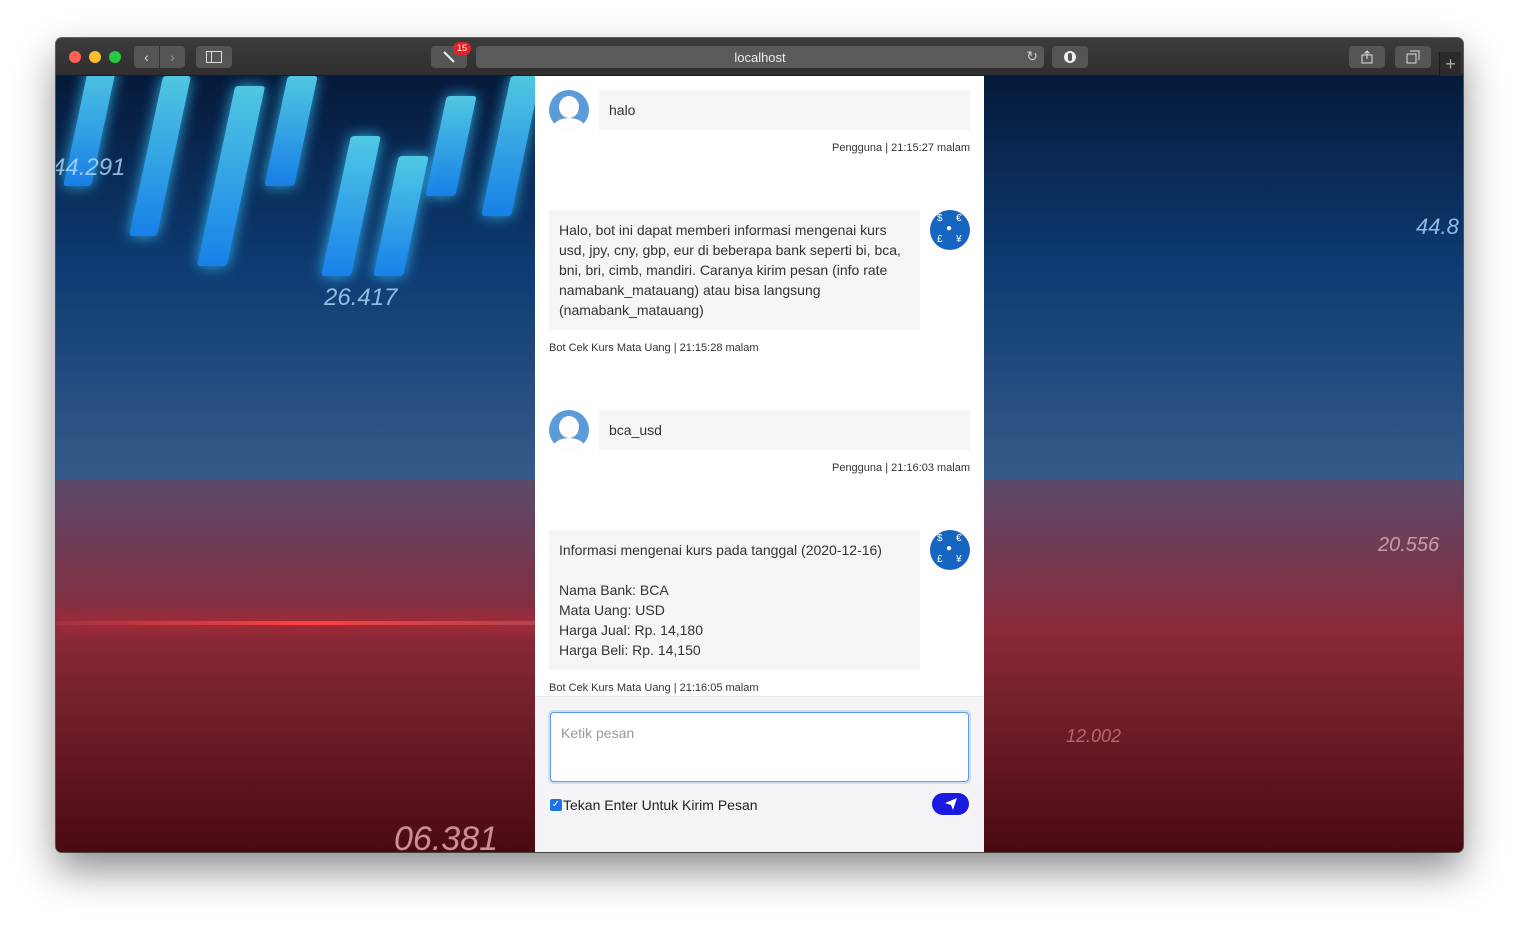 The image size is (1519, 926). I want to click on background-number: 20.556, so click(1409, 545).